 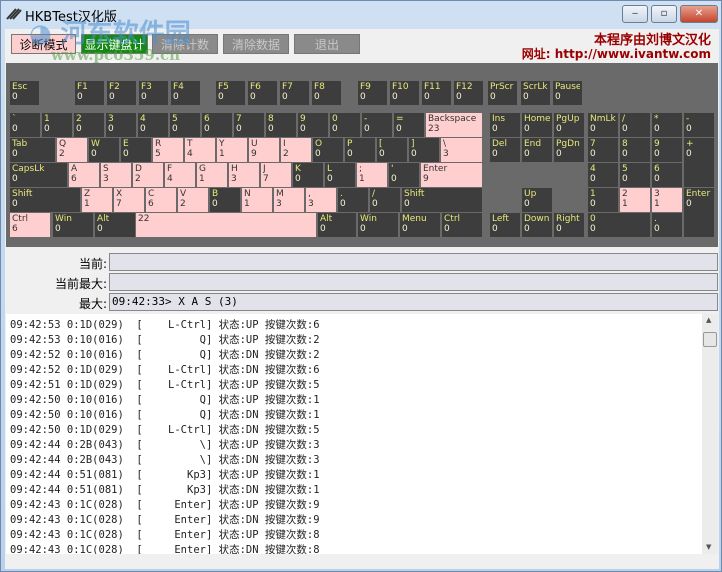 What do you see at coordinates (264, 150) in the screenshot?
I see `key-U: U9` at bounding box center [264, 150].